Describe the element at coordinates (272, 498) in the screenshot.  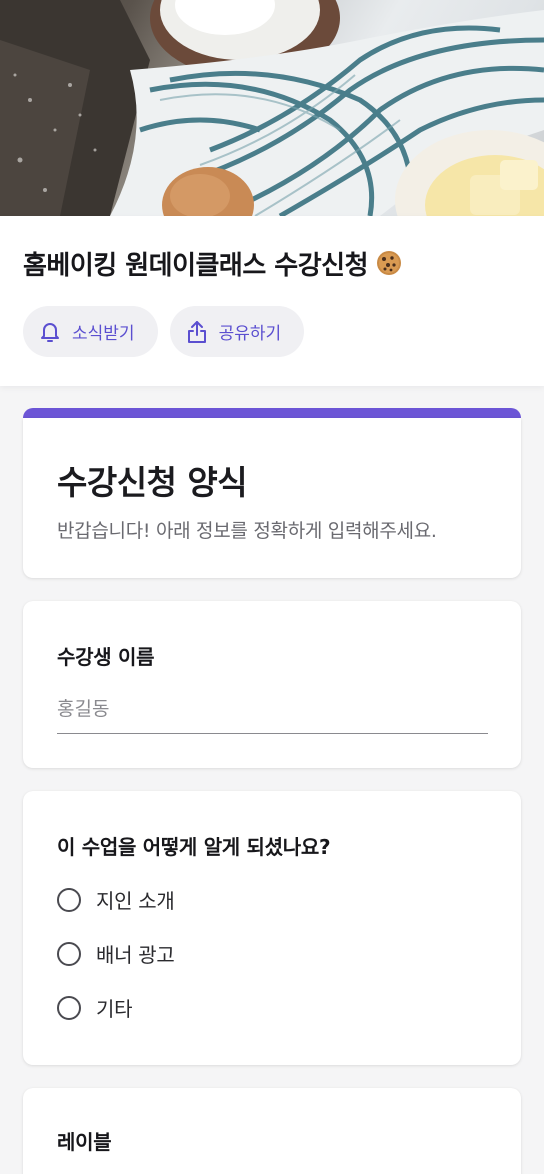
I see `form-intro-card: 수강신청 양식 반갑습니다! 아래 정보를 정확하게 입력해주세요.` at that location.